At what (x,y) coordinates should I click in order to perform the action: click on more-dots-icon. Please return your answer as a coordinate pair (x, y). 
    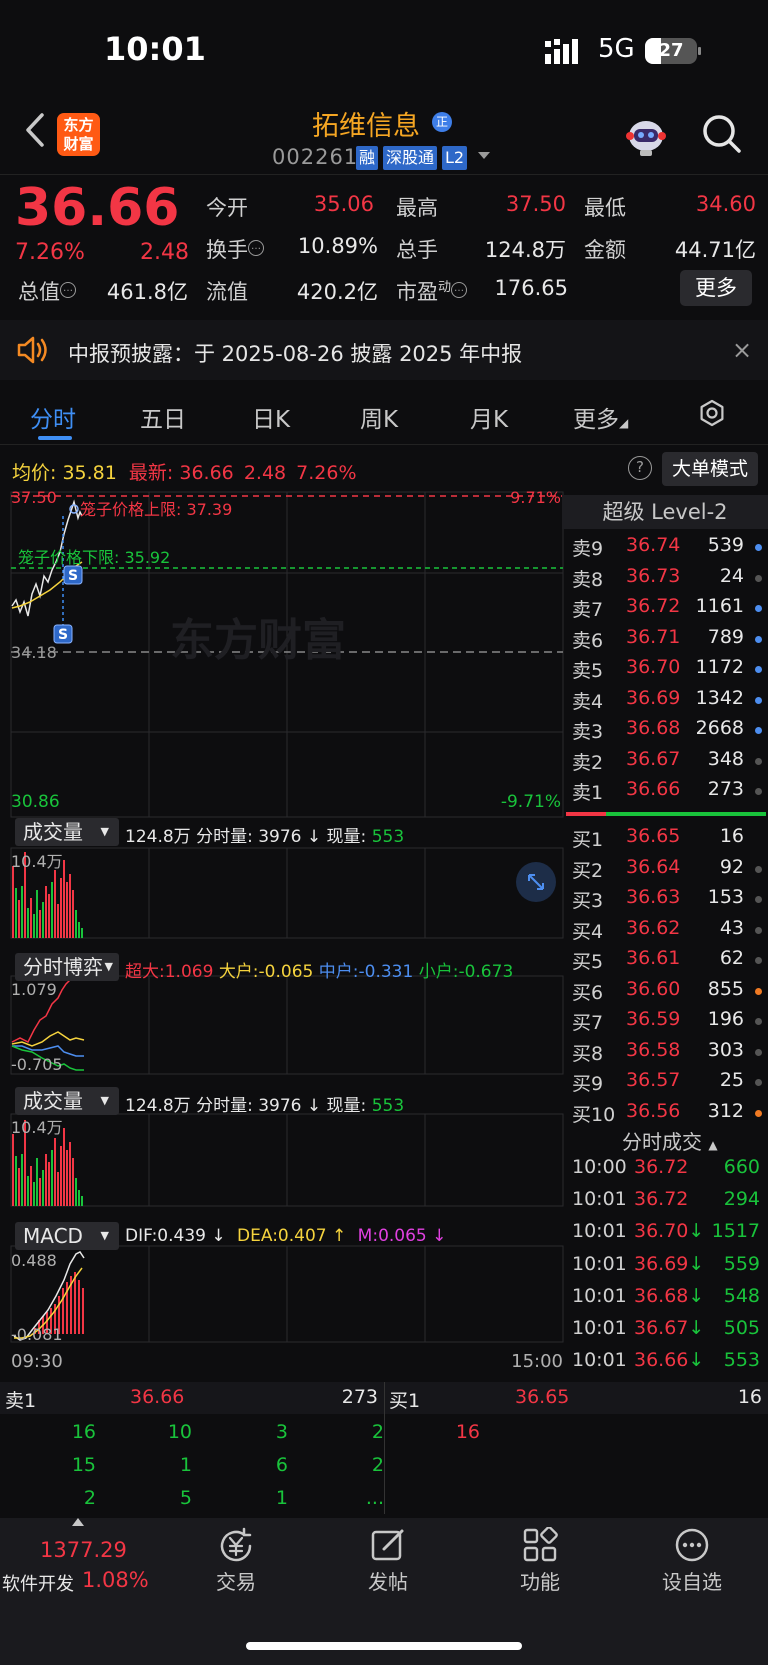
    Looking at the image, I should click on (692, 1545).